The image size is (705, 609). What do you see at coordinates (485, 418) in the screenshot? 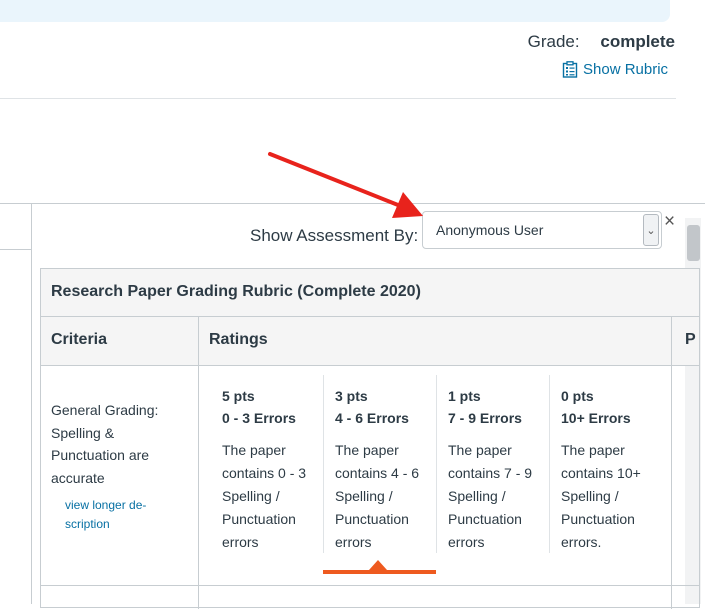
I see `rating-description: 7 - 9 Errors` at bounding box center [485, 418].